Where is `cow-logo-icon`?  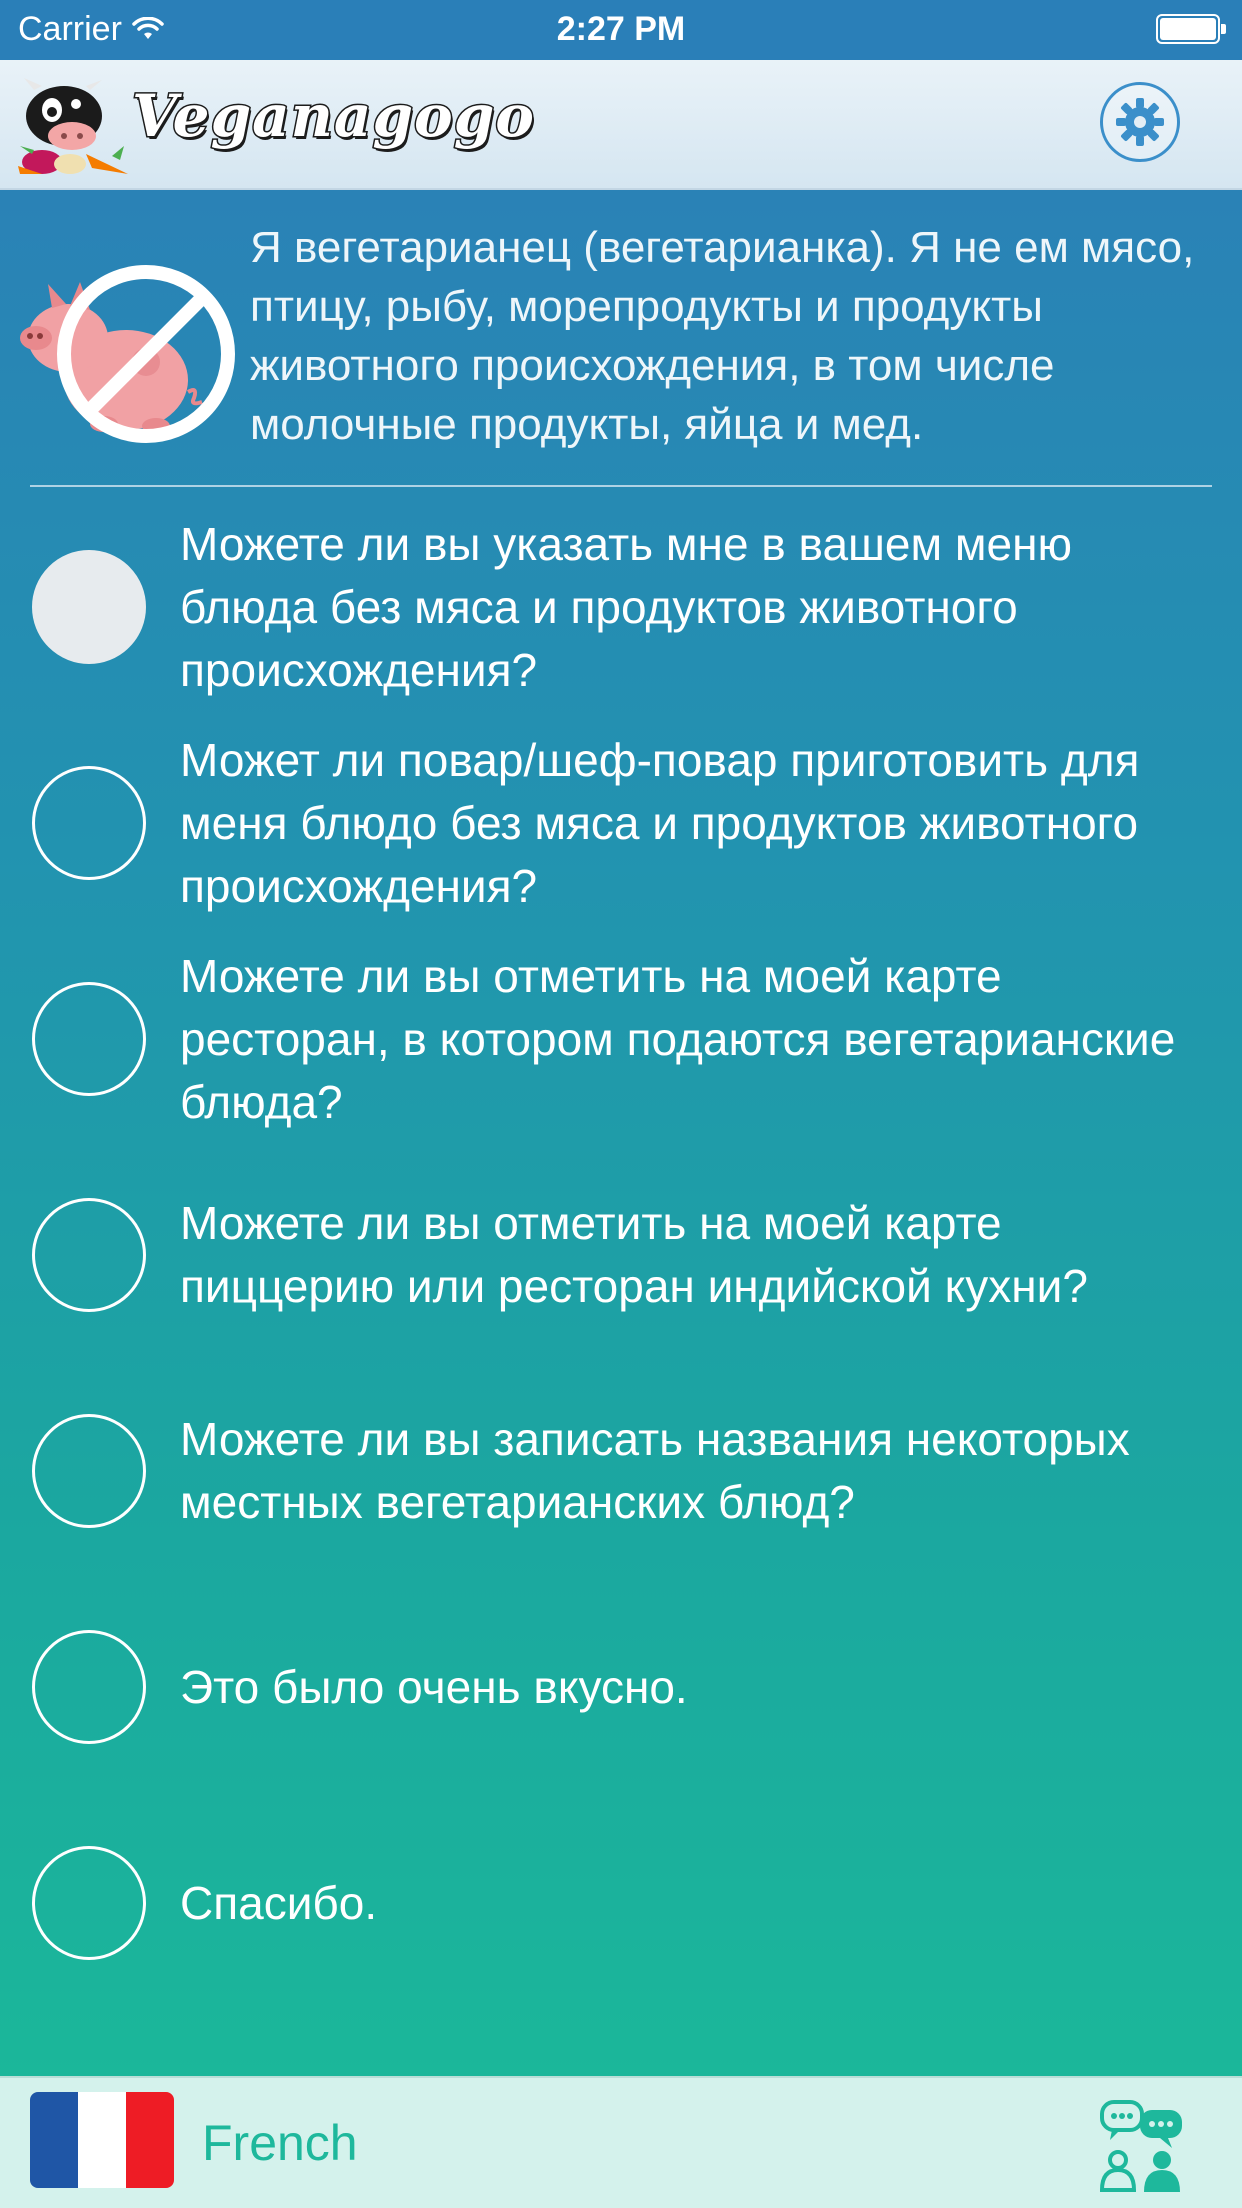
cow-logo-icon is located at coordinates (73, 126).